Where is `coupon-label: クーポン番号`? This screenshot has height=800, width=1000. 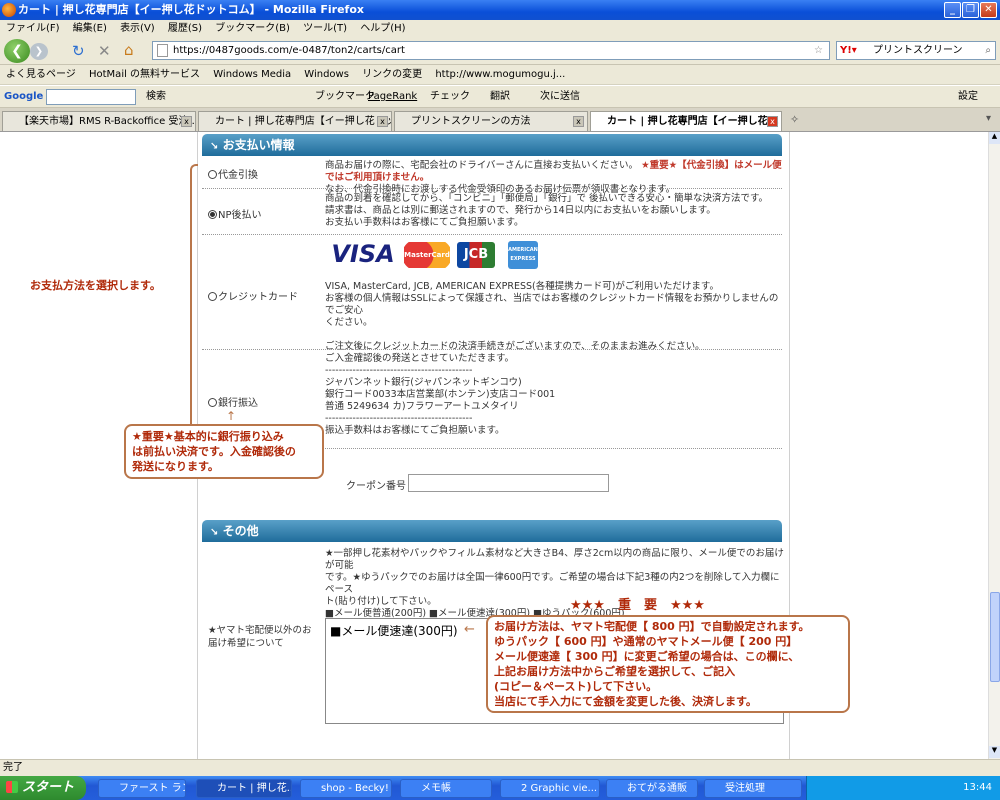 coupon-label: クーポン番号 is located at coordinates (376, 486).